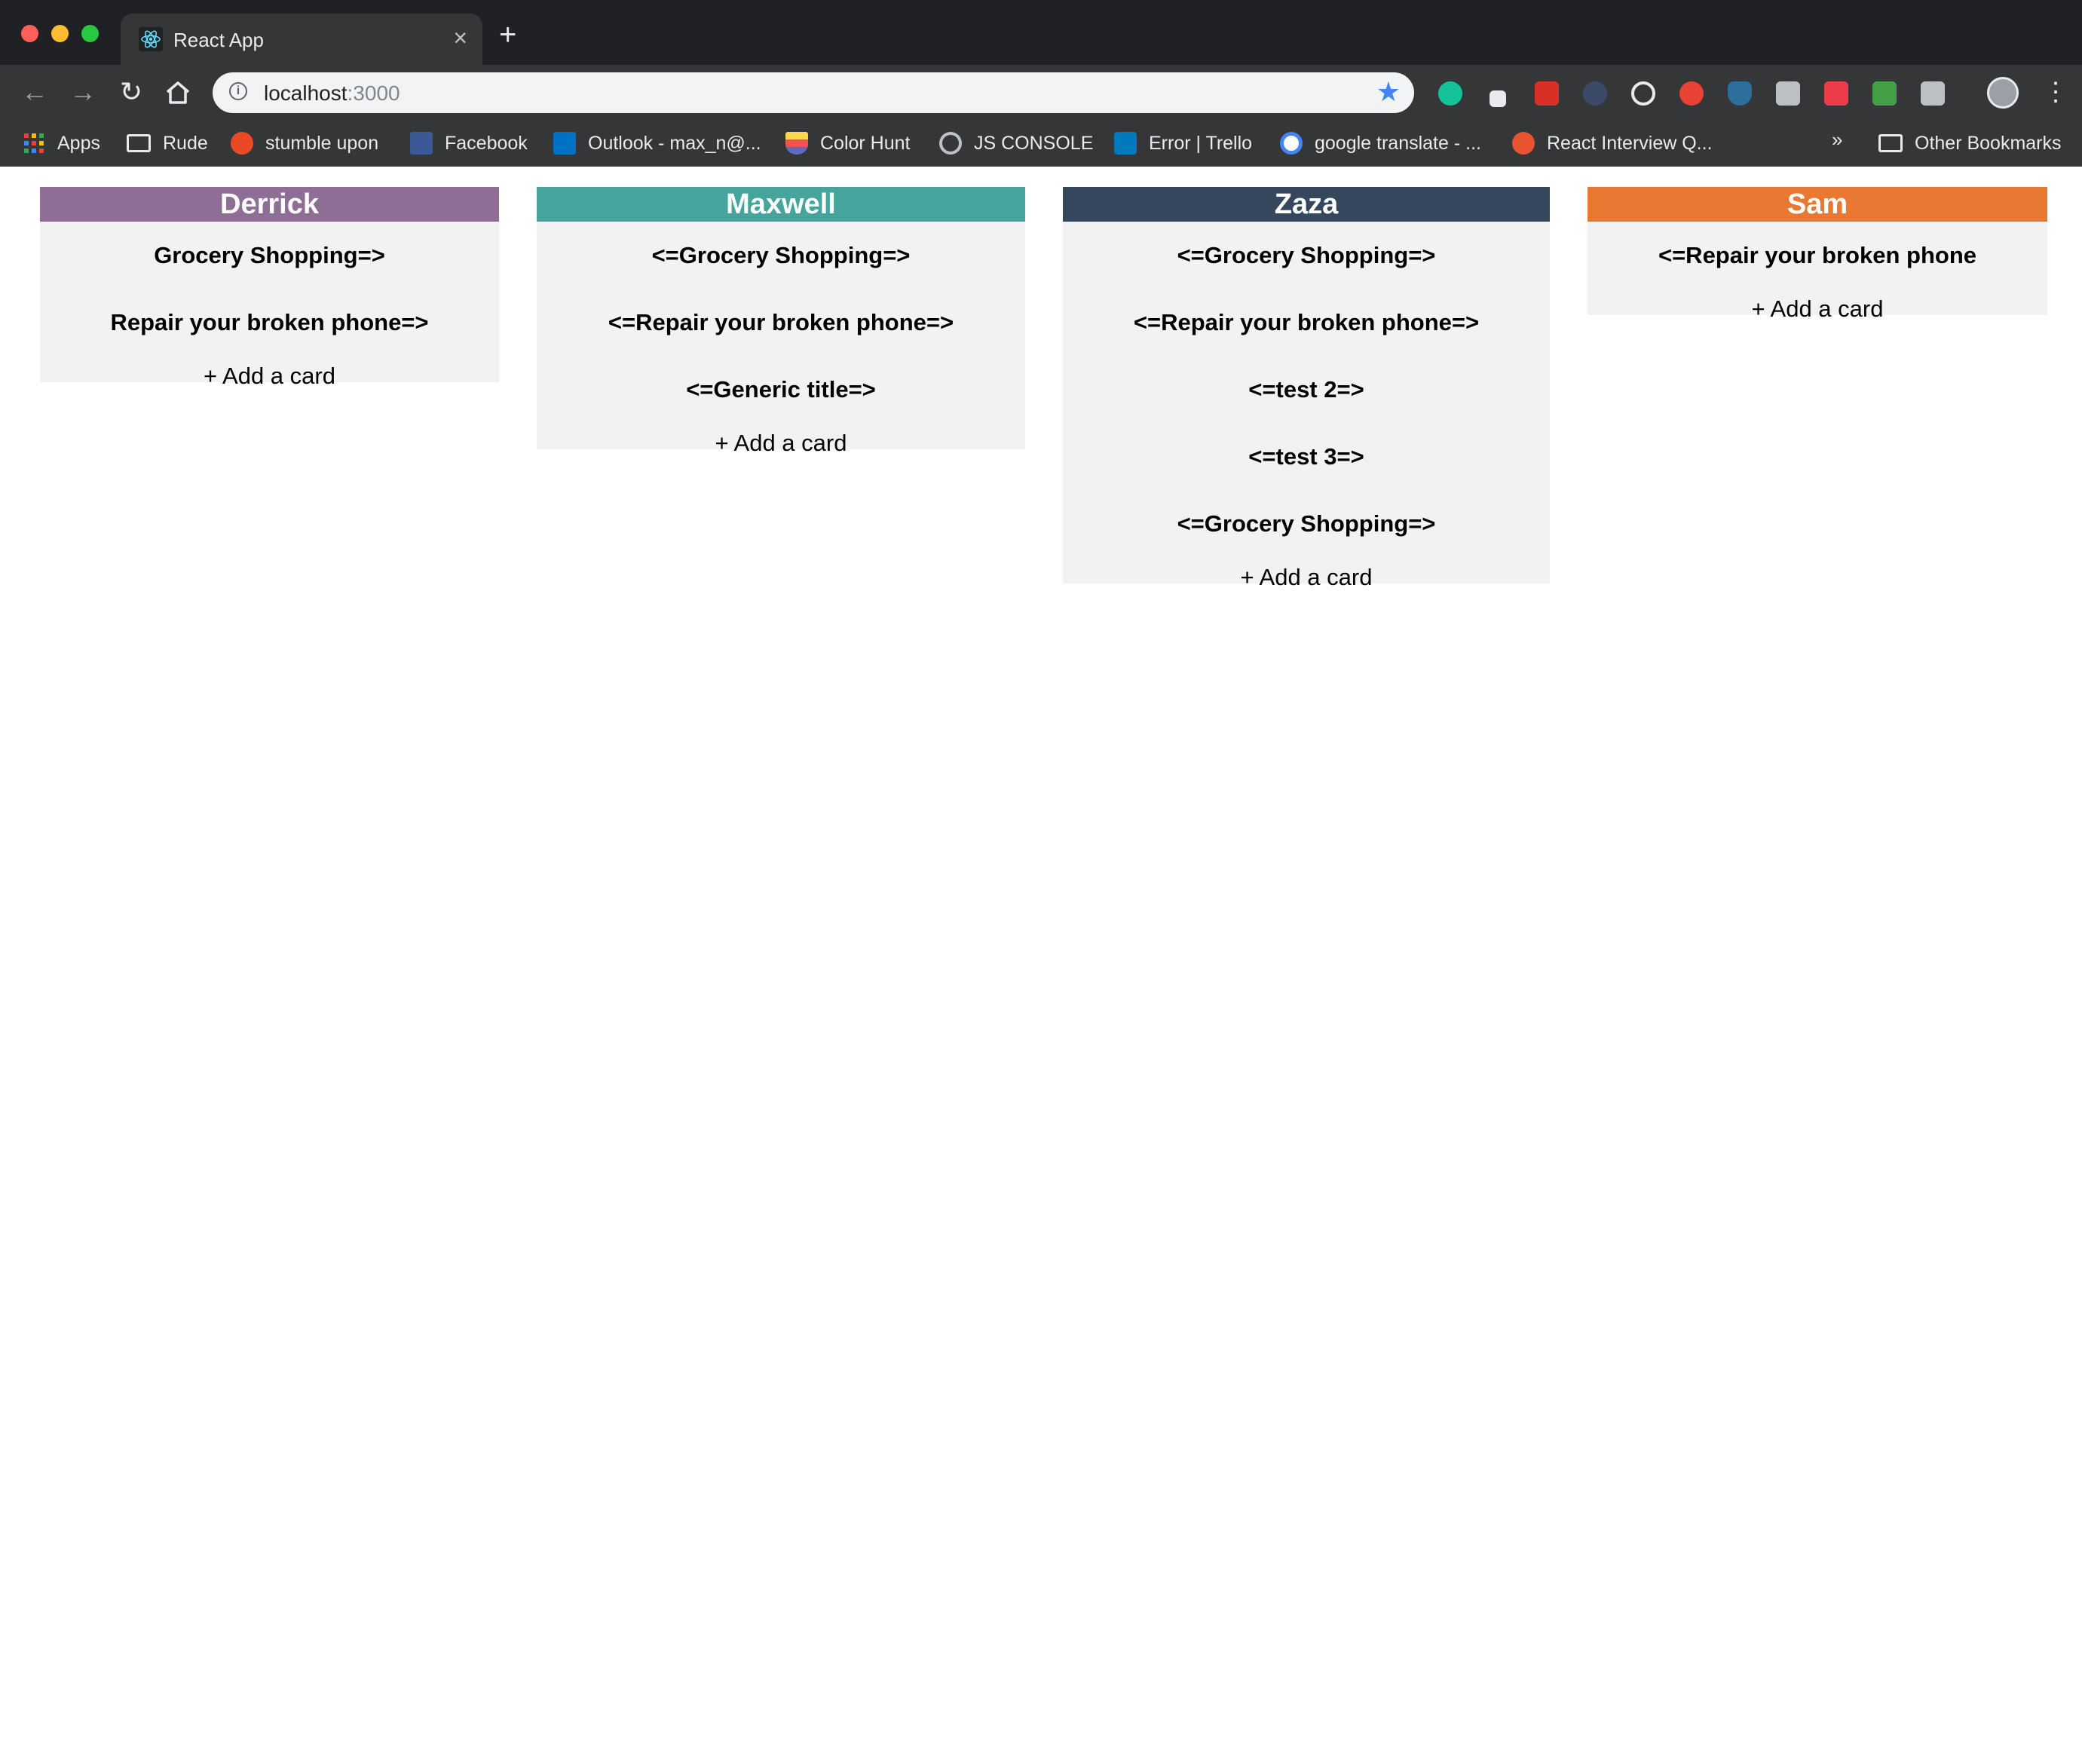 The image size is (2082, 1764). Describe the element at coordinates (2056, 92) in the screenshot. I see `more-menu-icon: ⋮` at that location.